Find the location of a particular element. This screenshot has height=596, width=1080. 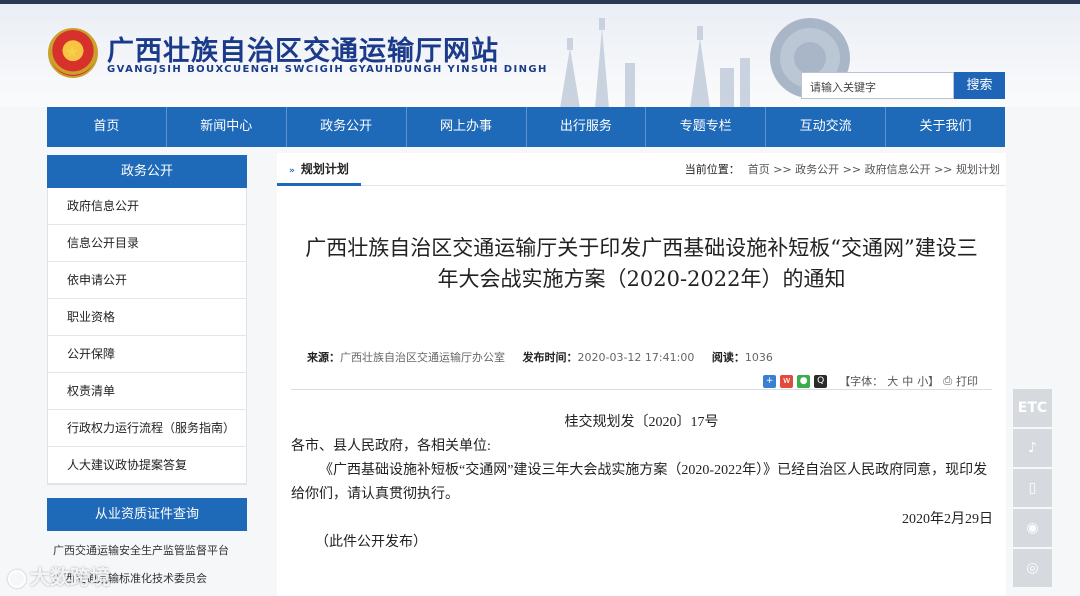

phone-icon: ▯ is located at coordinates (1032, 488).